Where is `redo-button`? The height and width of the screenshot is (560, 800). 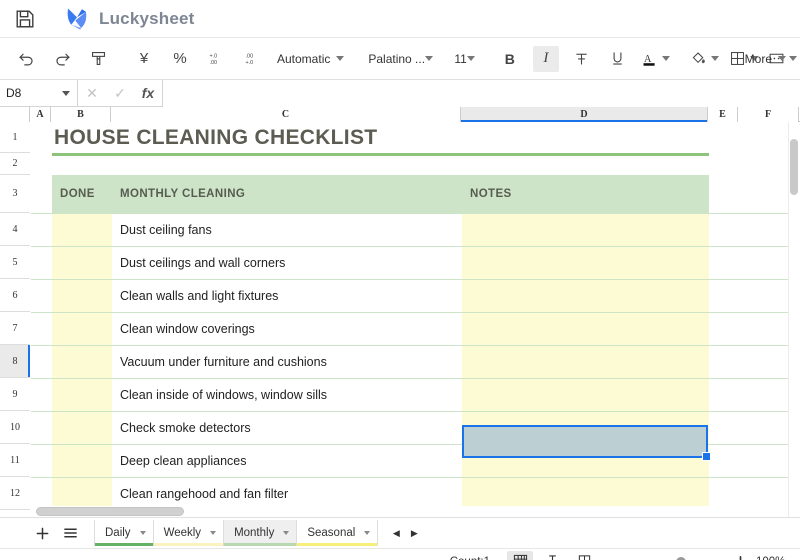
redo-button is located at coordinates (62, 59).